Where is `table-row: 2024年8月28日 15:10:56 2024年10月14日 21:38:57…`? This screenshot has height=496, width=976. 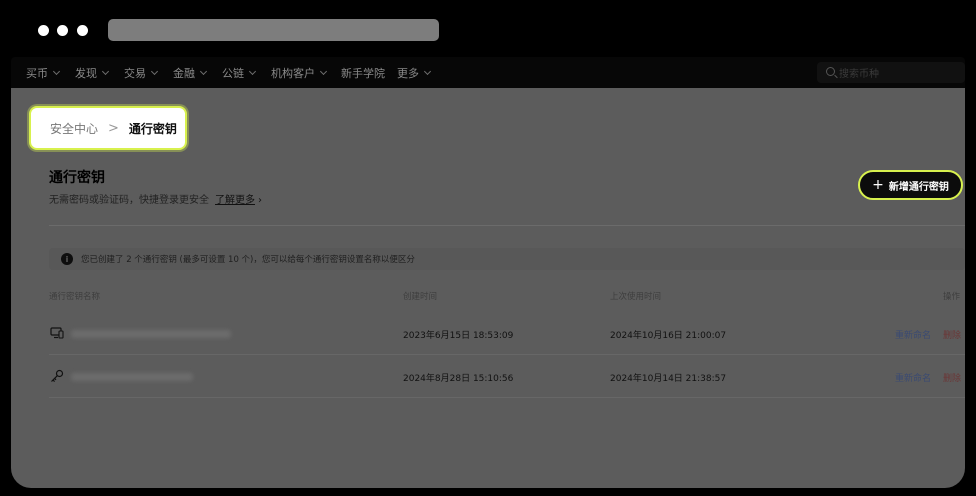
table-row: 2024年8月28日 15:10:56 2024年10月14日 21:38:57… is located at coordinates (507, 376).